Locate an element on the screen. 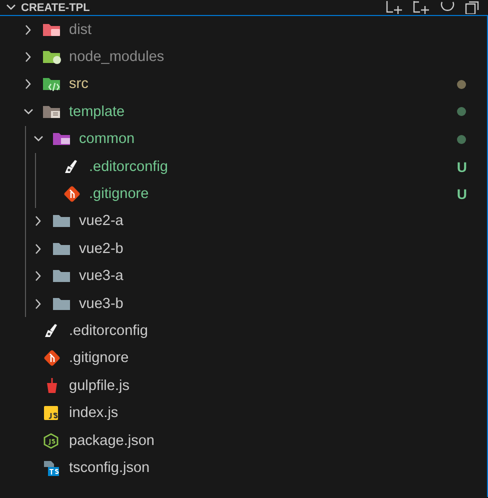 This screenshot has width=488, height=498. folder-name: vue3-a is located at coordinates (101, 276).